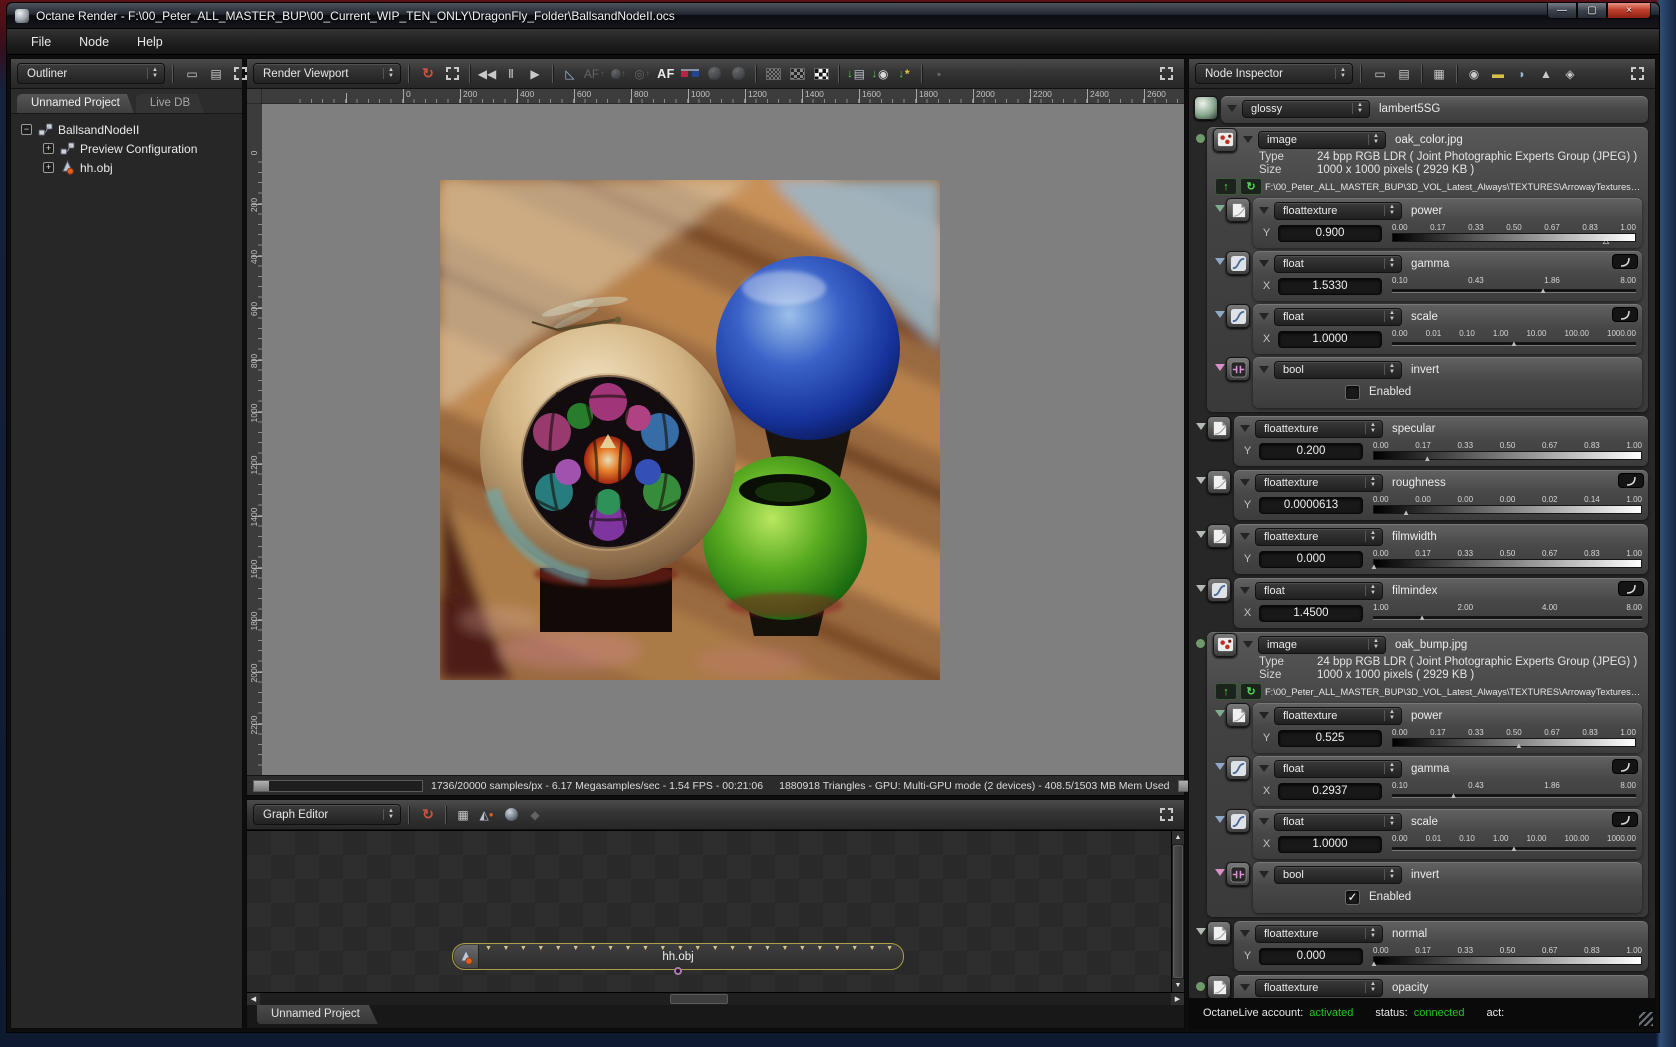 This screenshot has height=1047, width=1676. What do you see at coordinates (678, 959) in the screenshot?
I see `graph-node-hh-obj: ▼ ▼ ▼ ▼ ▼ ▼ ▼ ▼ ▼ ▼ ▼ ▼ ▼ ▼ ▼ ▼ ▼ ▼ ▼ ▼ ▼ ▼ ▼ ▼ hh.obj` at bounding box center [678, 959].